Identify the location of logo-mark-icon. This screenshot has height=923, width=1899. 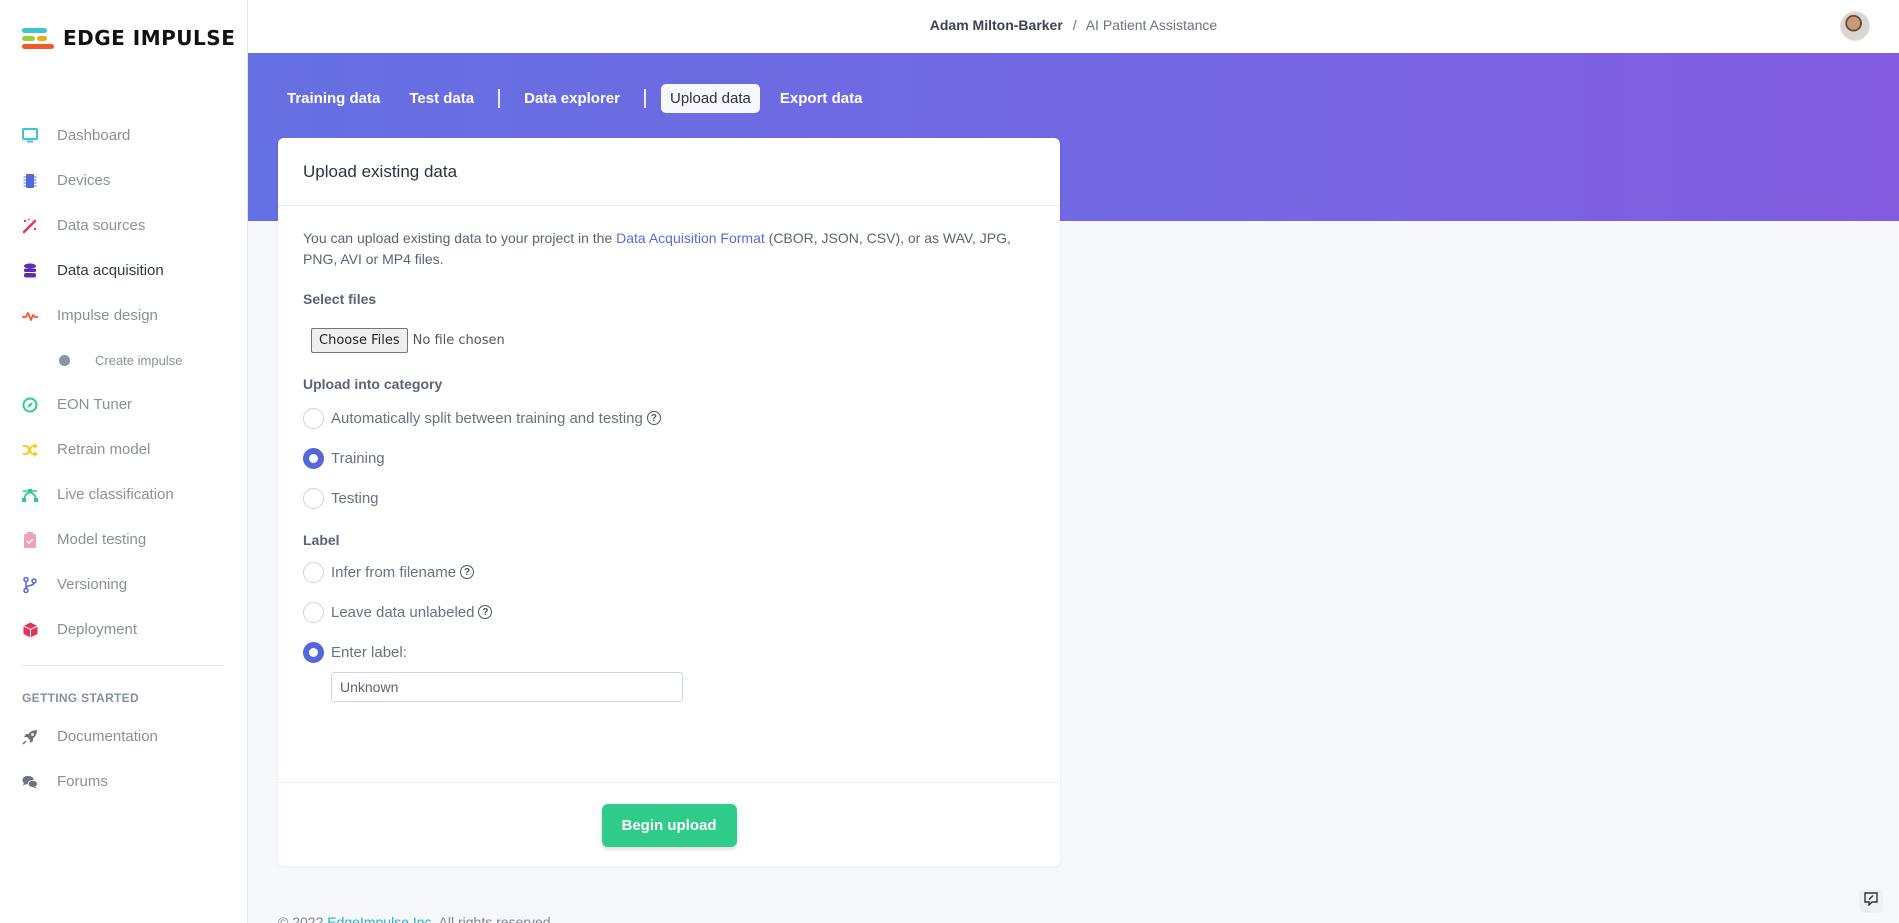
(38, 38).